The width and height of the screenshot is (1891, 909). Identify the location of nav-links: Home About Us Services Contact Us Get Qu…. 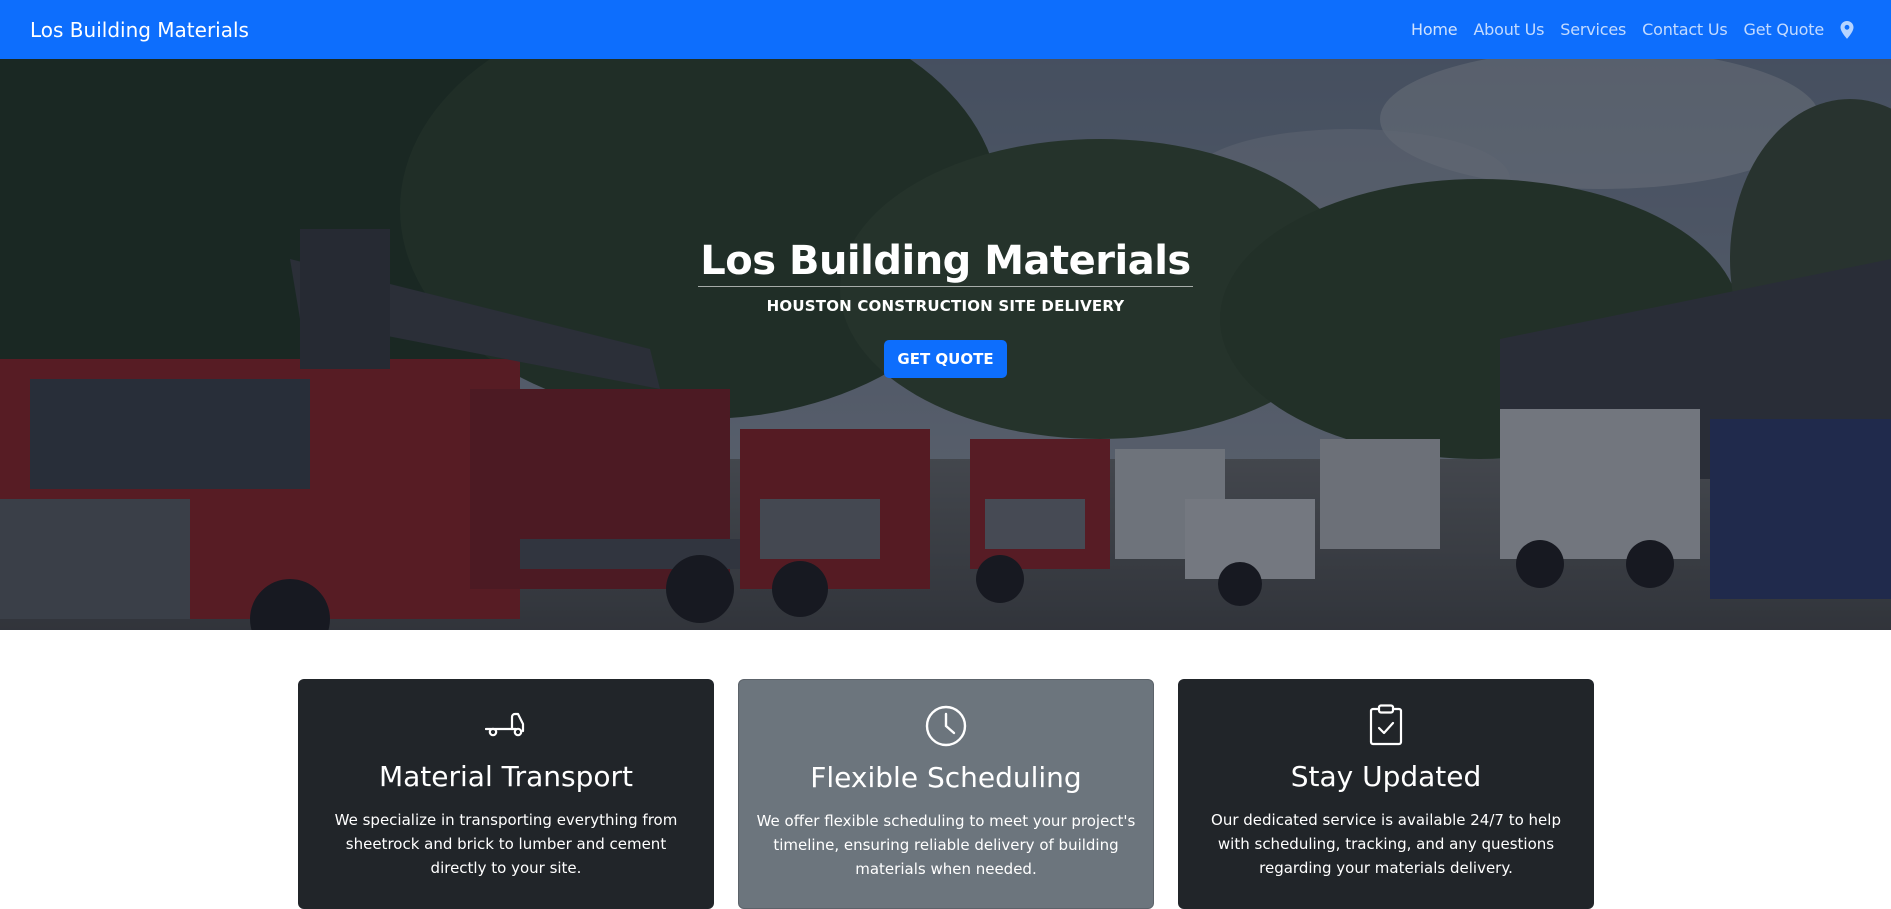
(1632, 29).